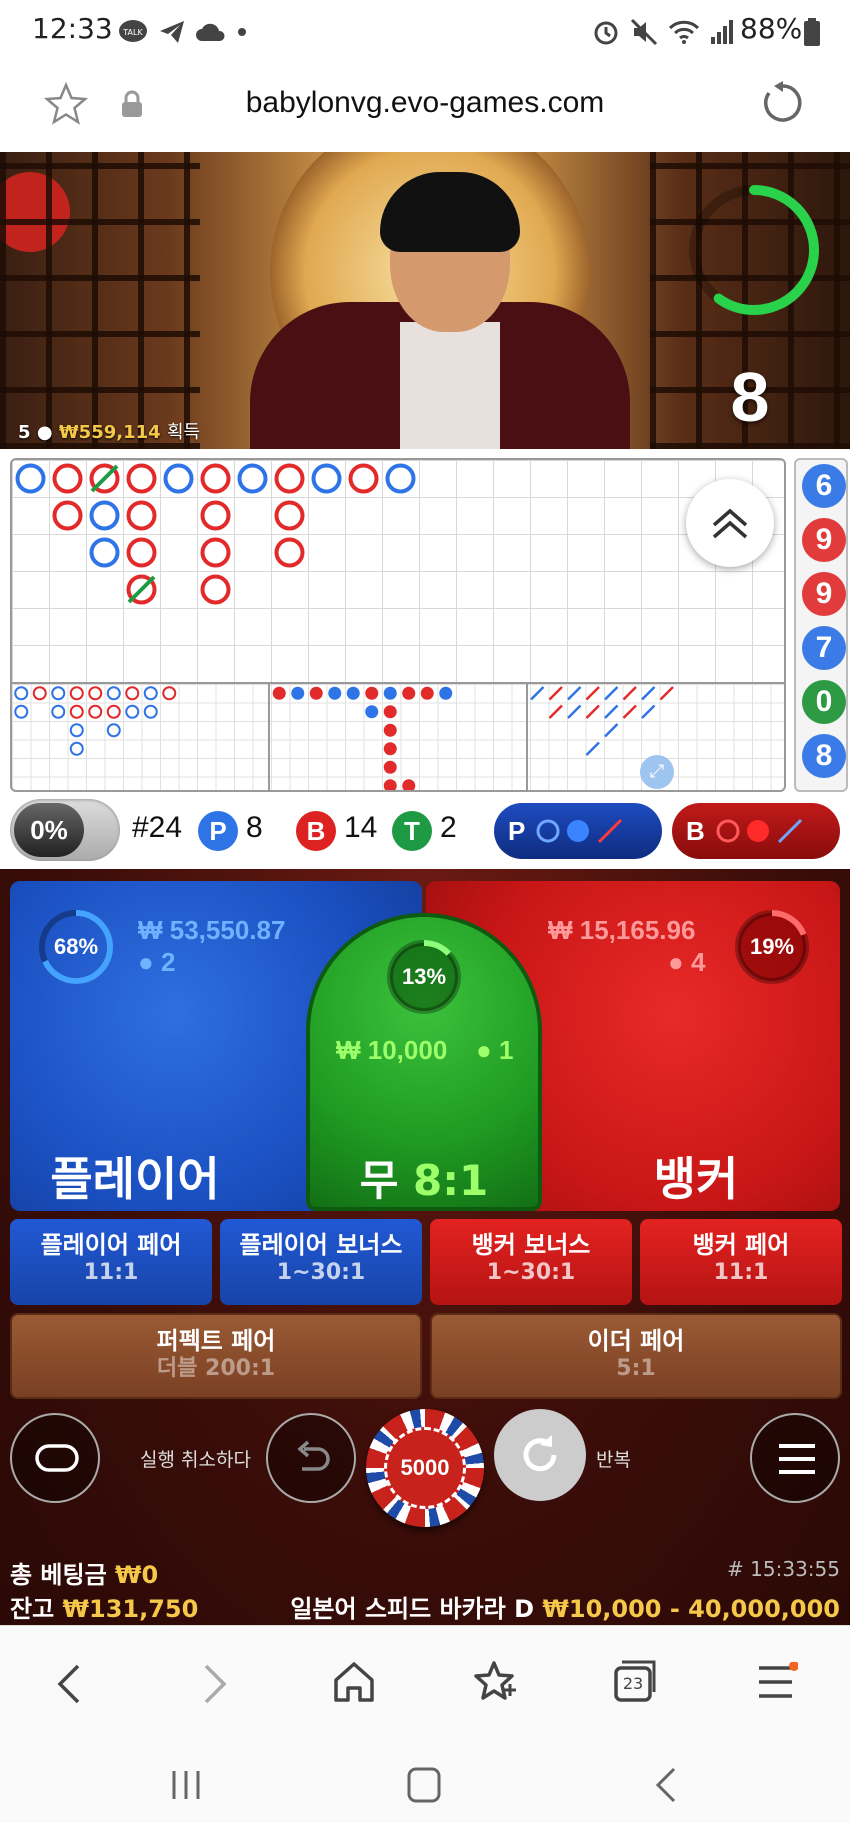 The image size is (850, 1823). I want to click on chat-icon, so click(57, 1458).